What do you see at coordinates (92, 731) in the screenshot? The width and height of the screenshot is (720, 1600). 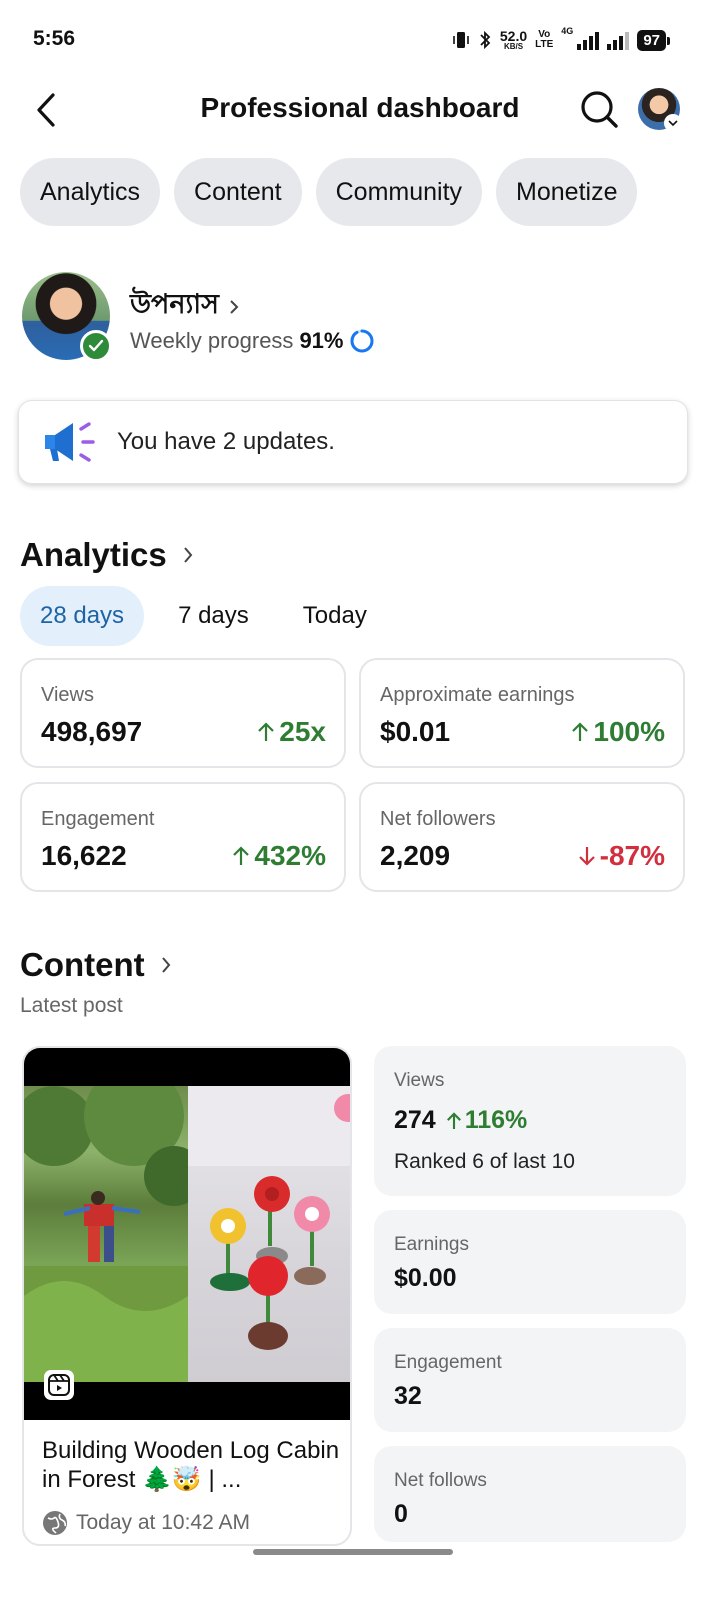 I see `metric-value: 498,697` at bounding box center [92, 731].